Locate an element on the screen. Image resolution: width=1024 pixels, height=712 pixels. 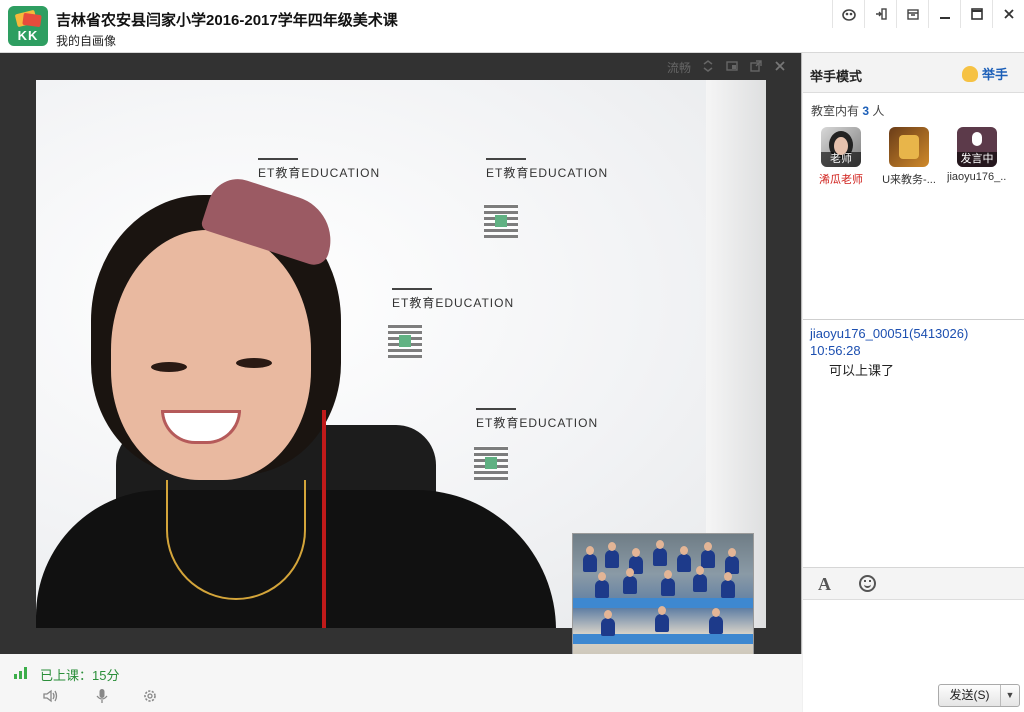
chat-time: 10:56:28 is located at coordinates (835, 350).